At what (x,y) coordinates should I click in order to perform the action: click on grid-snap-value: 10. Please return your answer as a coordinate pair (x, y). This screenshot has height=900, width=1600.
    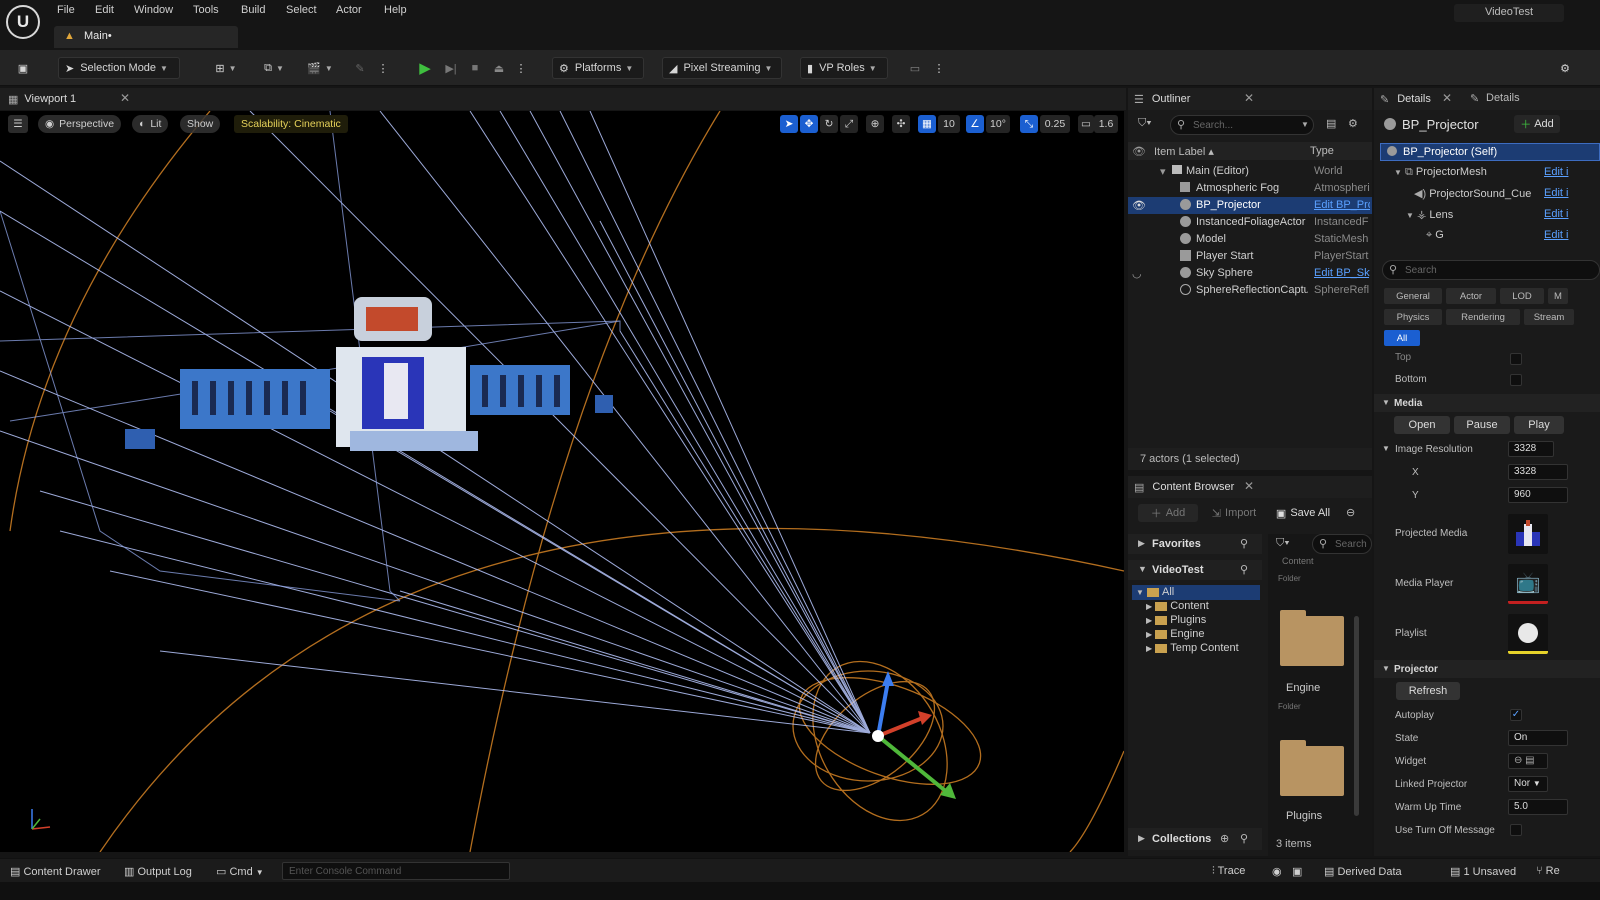
    Looking at the image, I should click on (949, 124).